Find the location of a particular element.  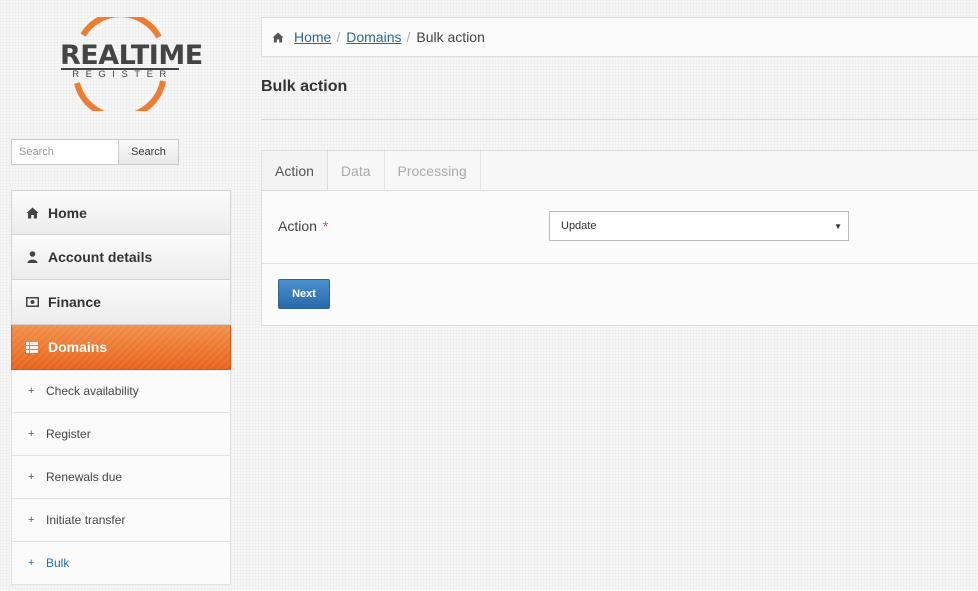

search-button: Search is located at coordinates (148, 152).